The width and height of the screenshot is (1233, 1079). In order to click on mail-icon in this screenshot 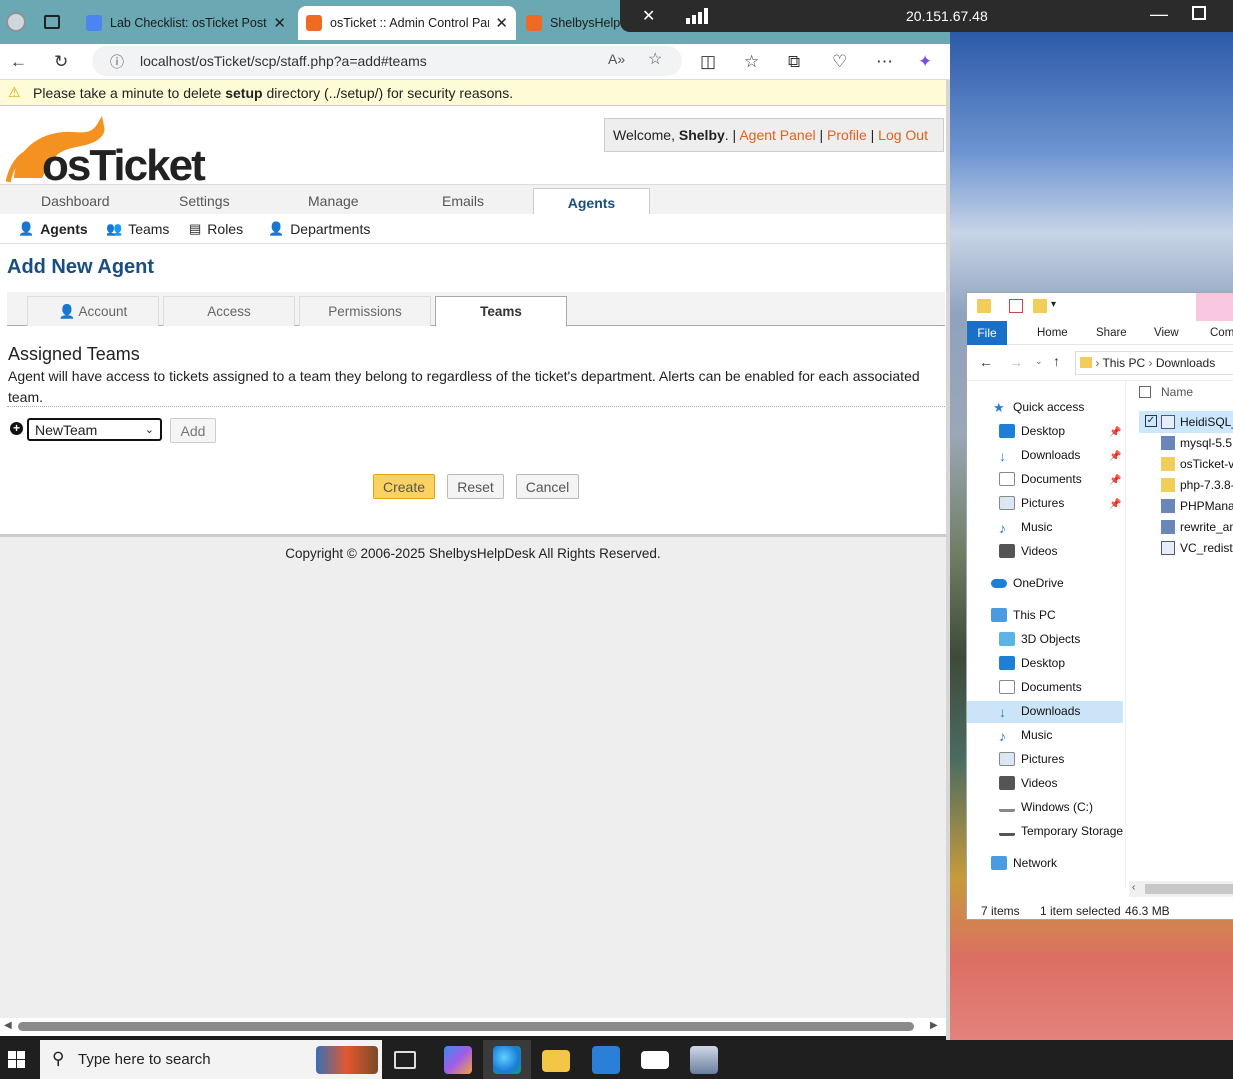, I will do `click(655, 1060)`.